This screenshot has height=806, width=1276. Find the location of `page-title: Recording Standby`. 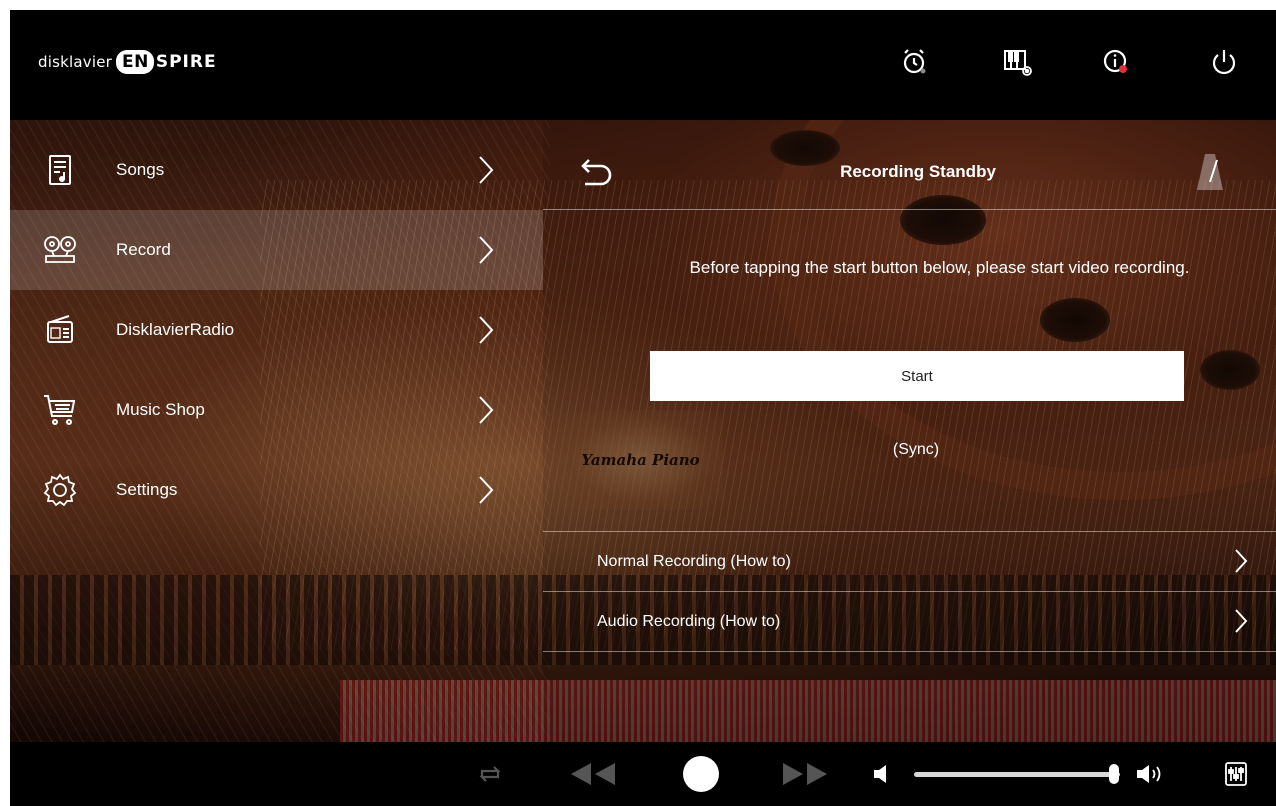

page-title: Recording Standby is located at coordinates (918, 171).